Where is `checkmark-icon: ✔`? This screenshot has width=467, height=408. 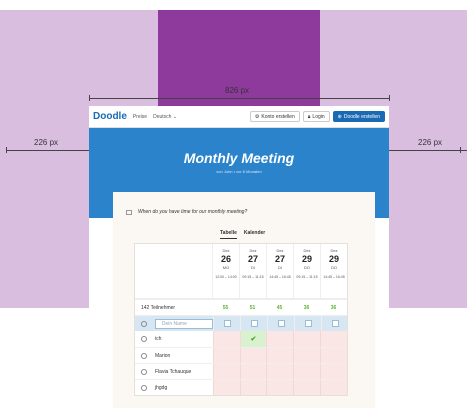 checkmark-icon: ✔ is located at coordinates (253, 339).